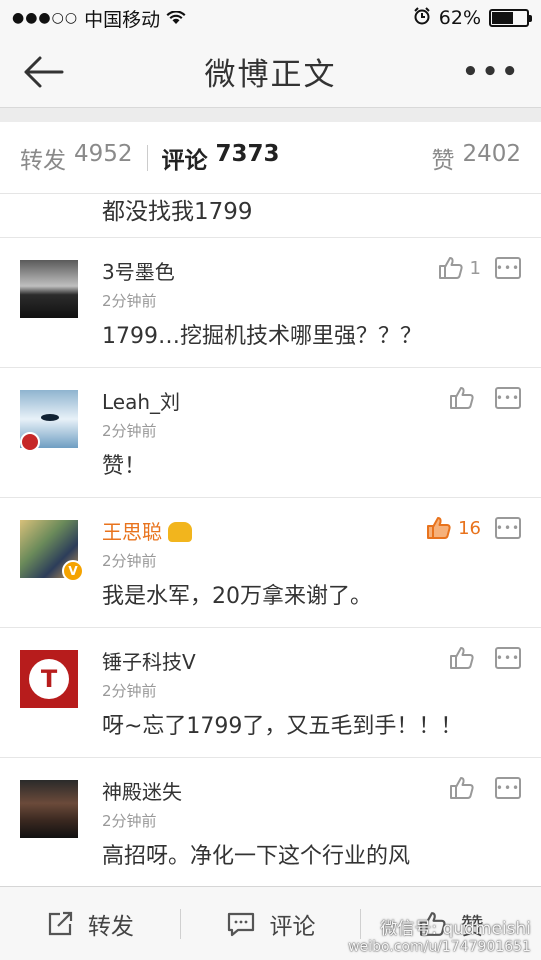 The image size is (541, 960). Describe the element at coordinates (141, 400) in the screenshot. I see `comment-author: Leah_刘` at that location.